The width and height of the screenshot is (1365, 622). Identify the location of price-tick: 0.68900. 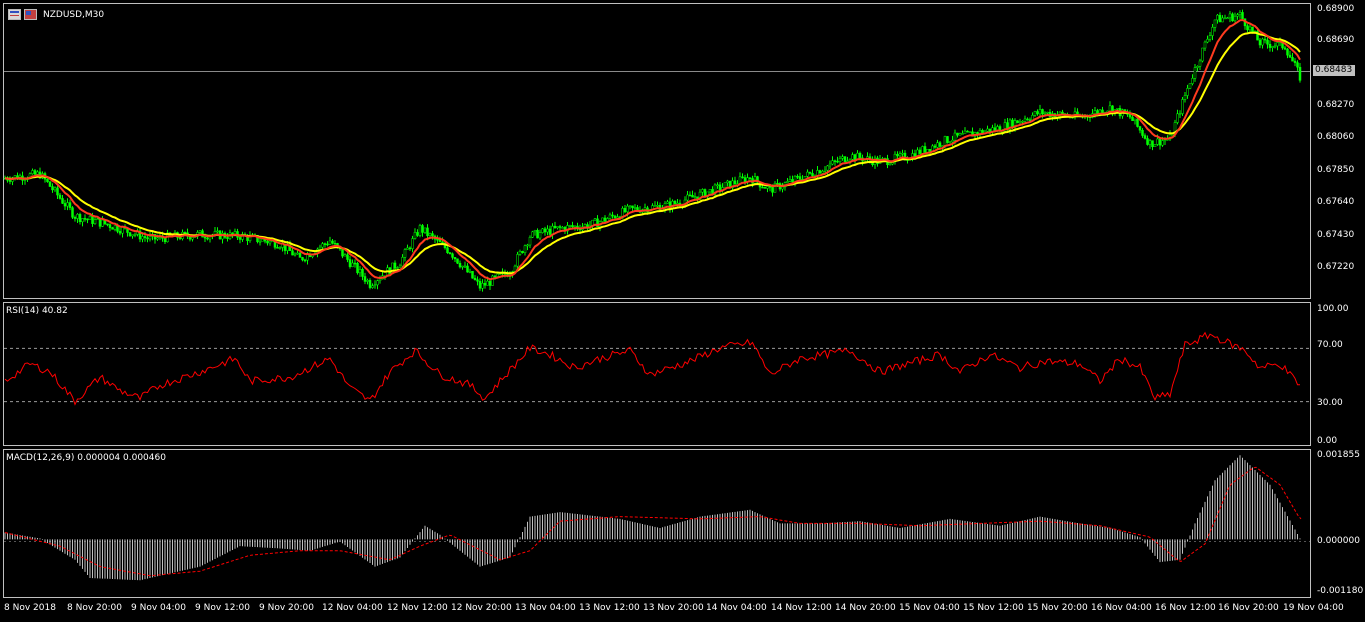
(1336, 9).